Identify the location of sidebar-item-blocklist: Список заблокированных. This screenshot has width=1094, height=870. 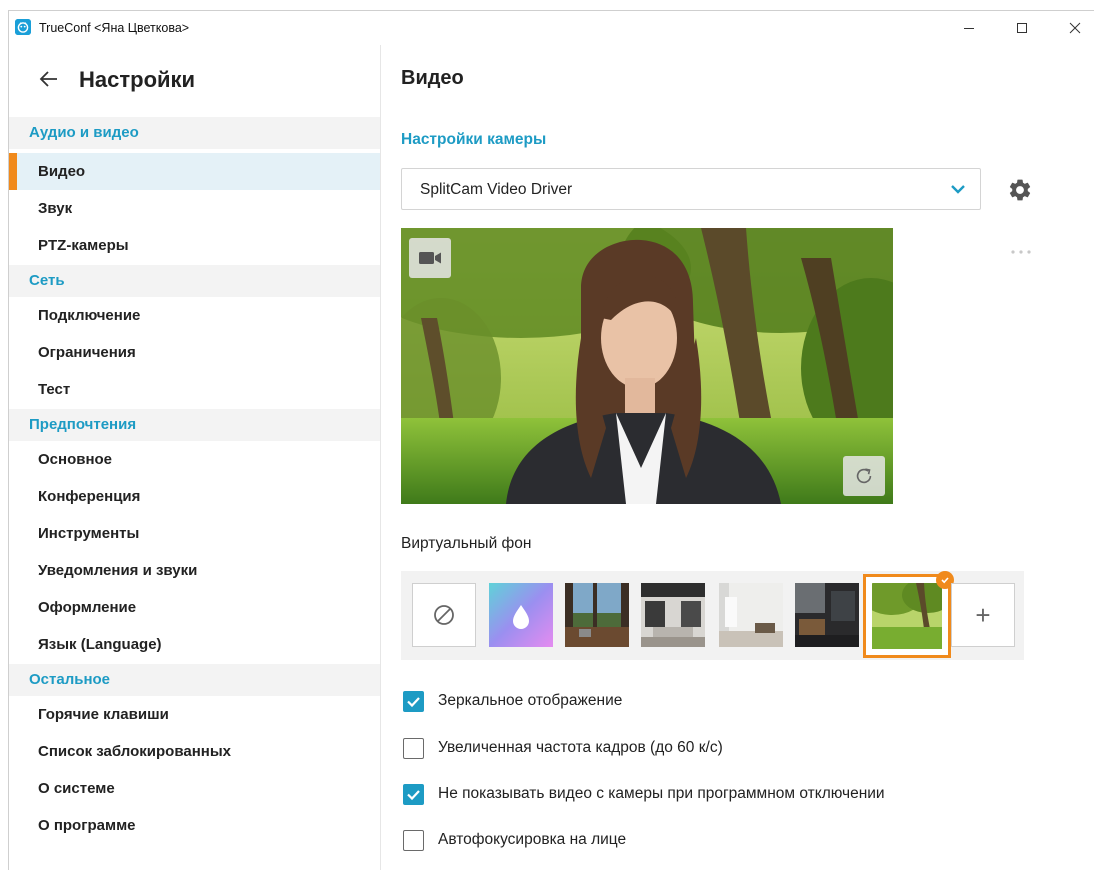
(194, 751).